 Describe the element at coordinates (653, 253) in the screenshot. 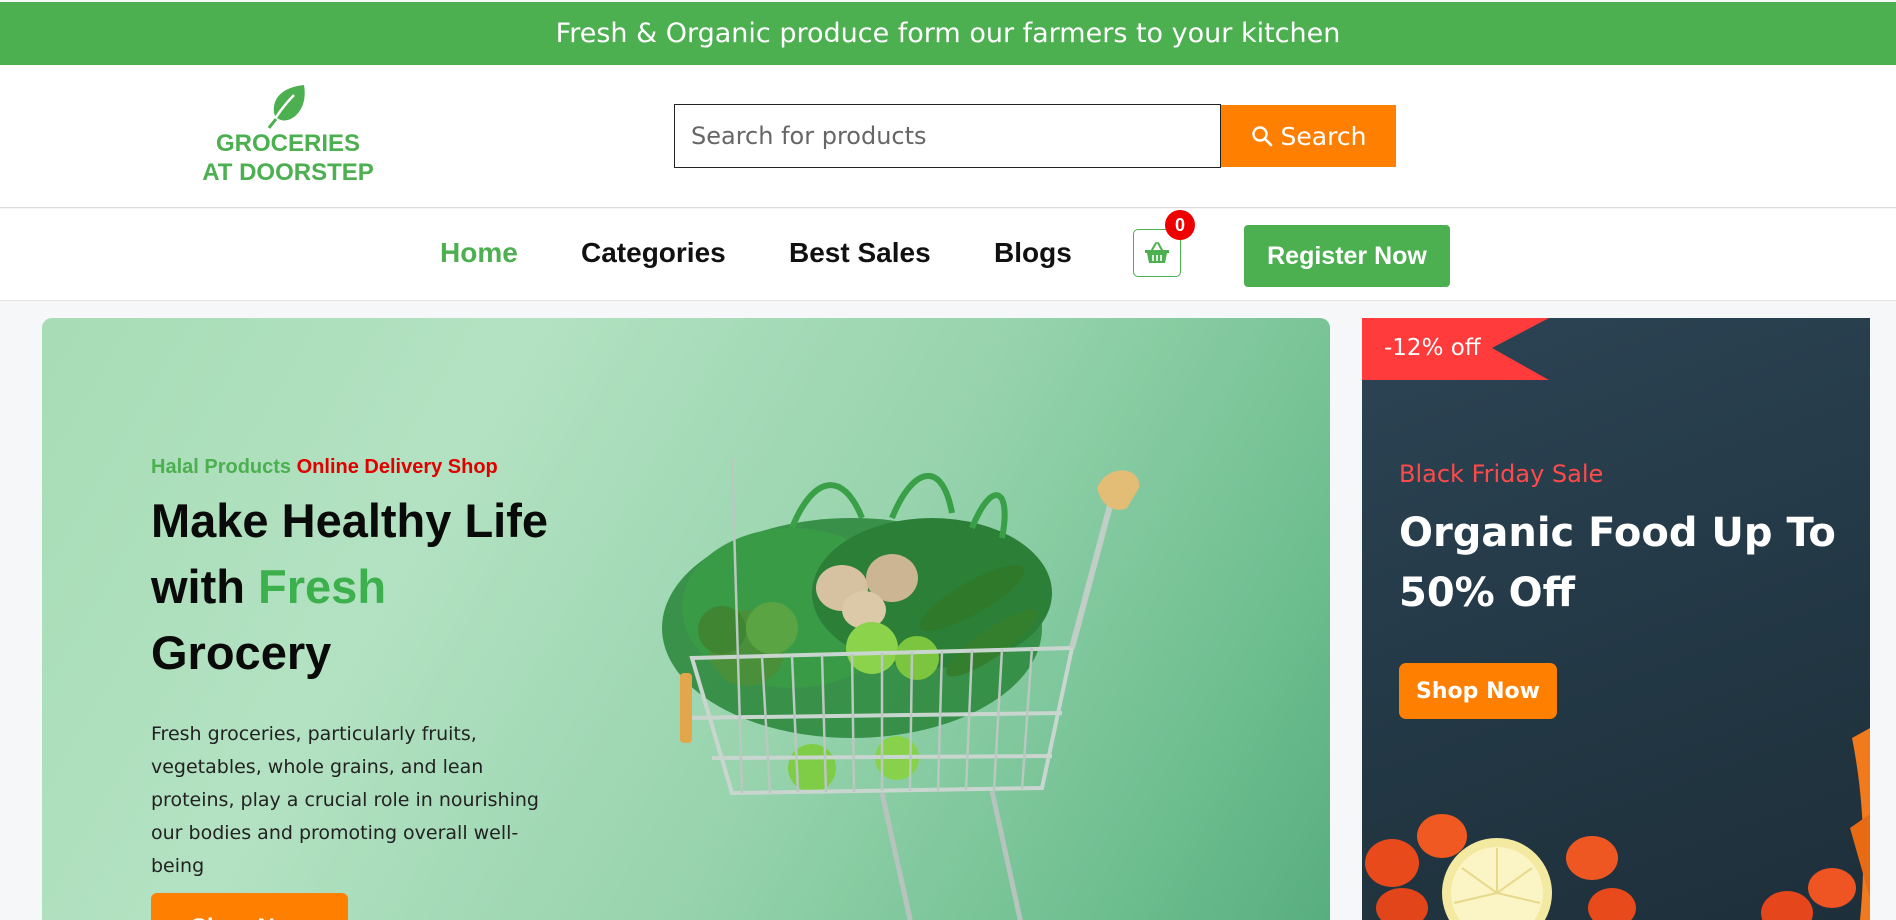

I see `nav-item-categories: Categories` at that location.